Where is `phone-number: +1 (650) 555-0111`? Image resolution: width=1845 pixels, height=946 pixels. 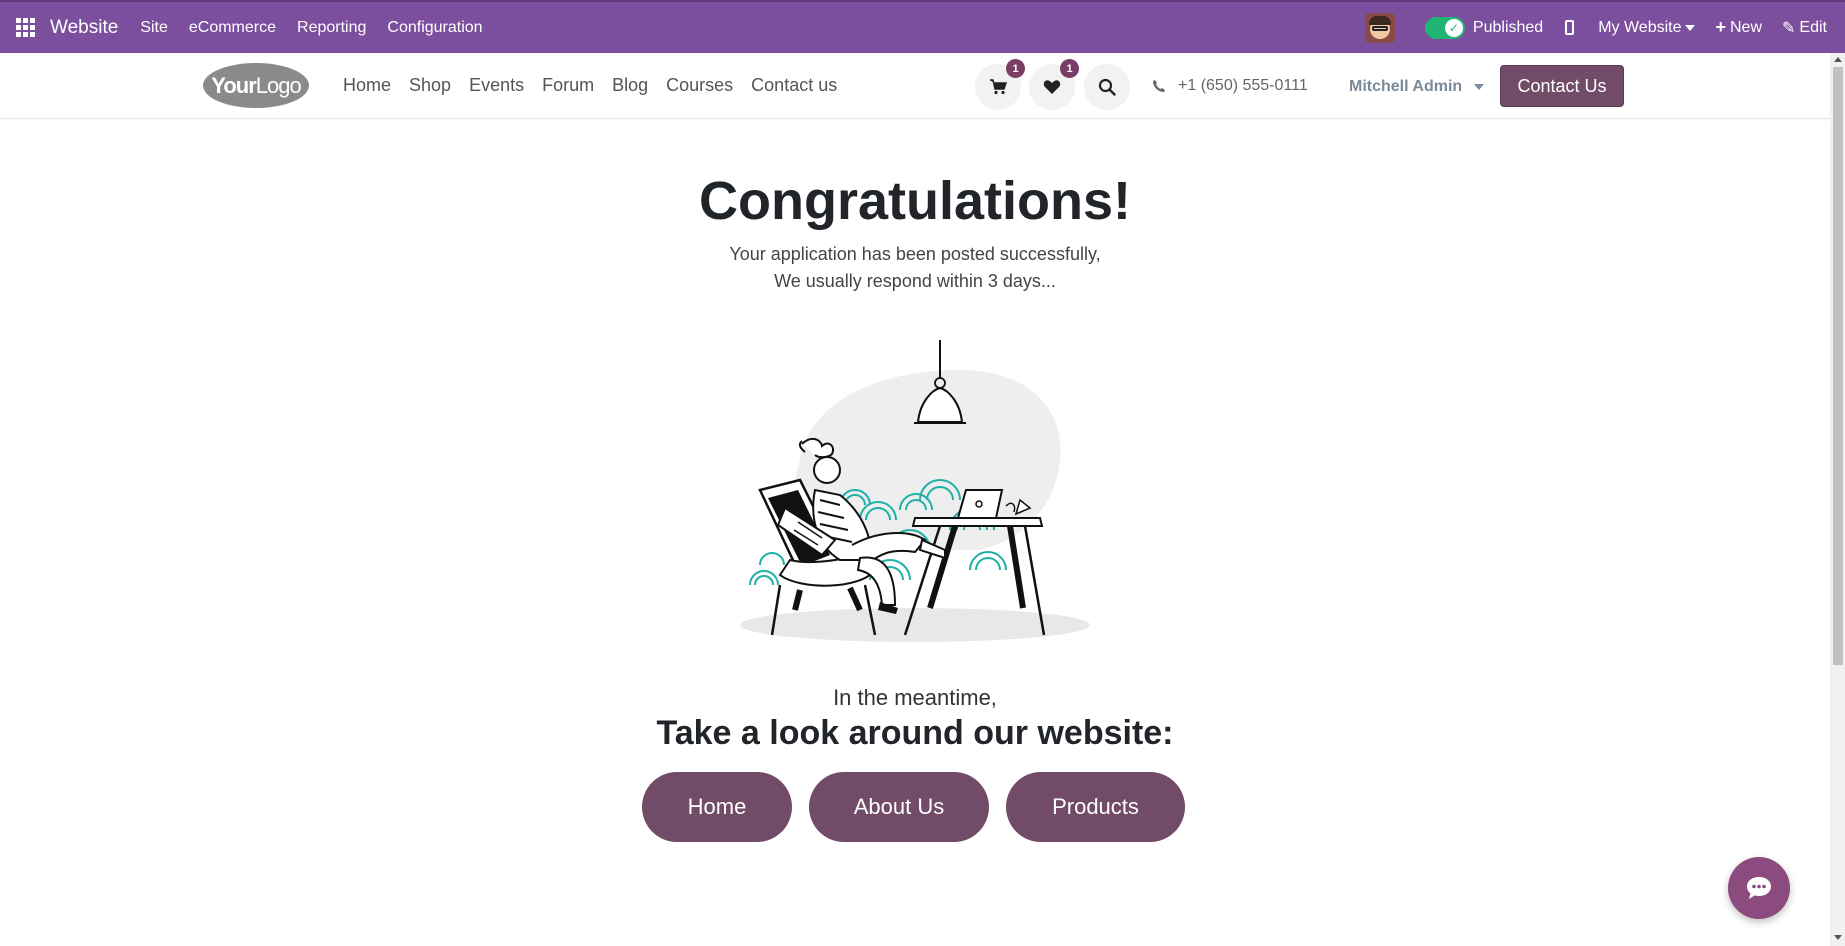 phone-number: +1 (650) 555-0111 is located at coordinates (1243, 85).